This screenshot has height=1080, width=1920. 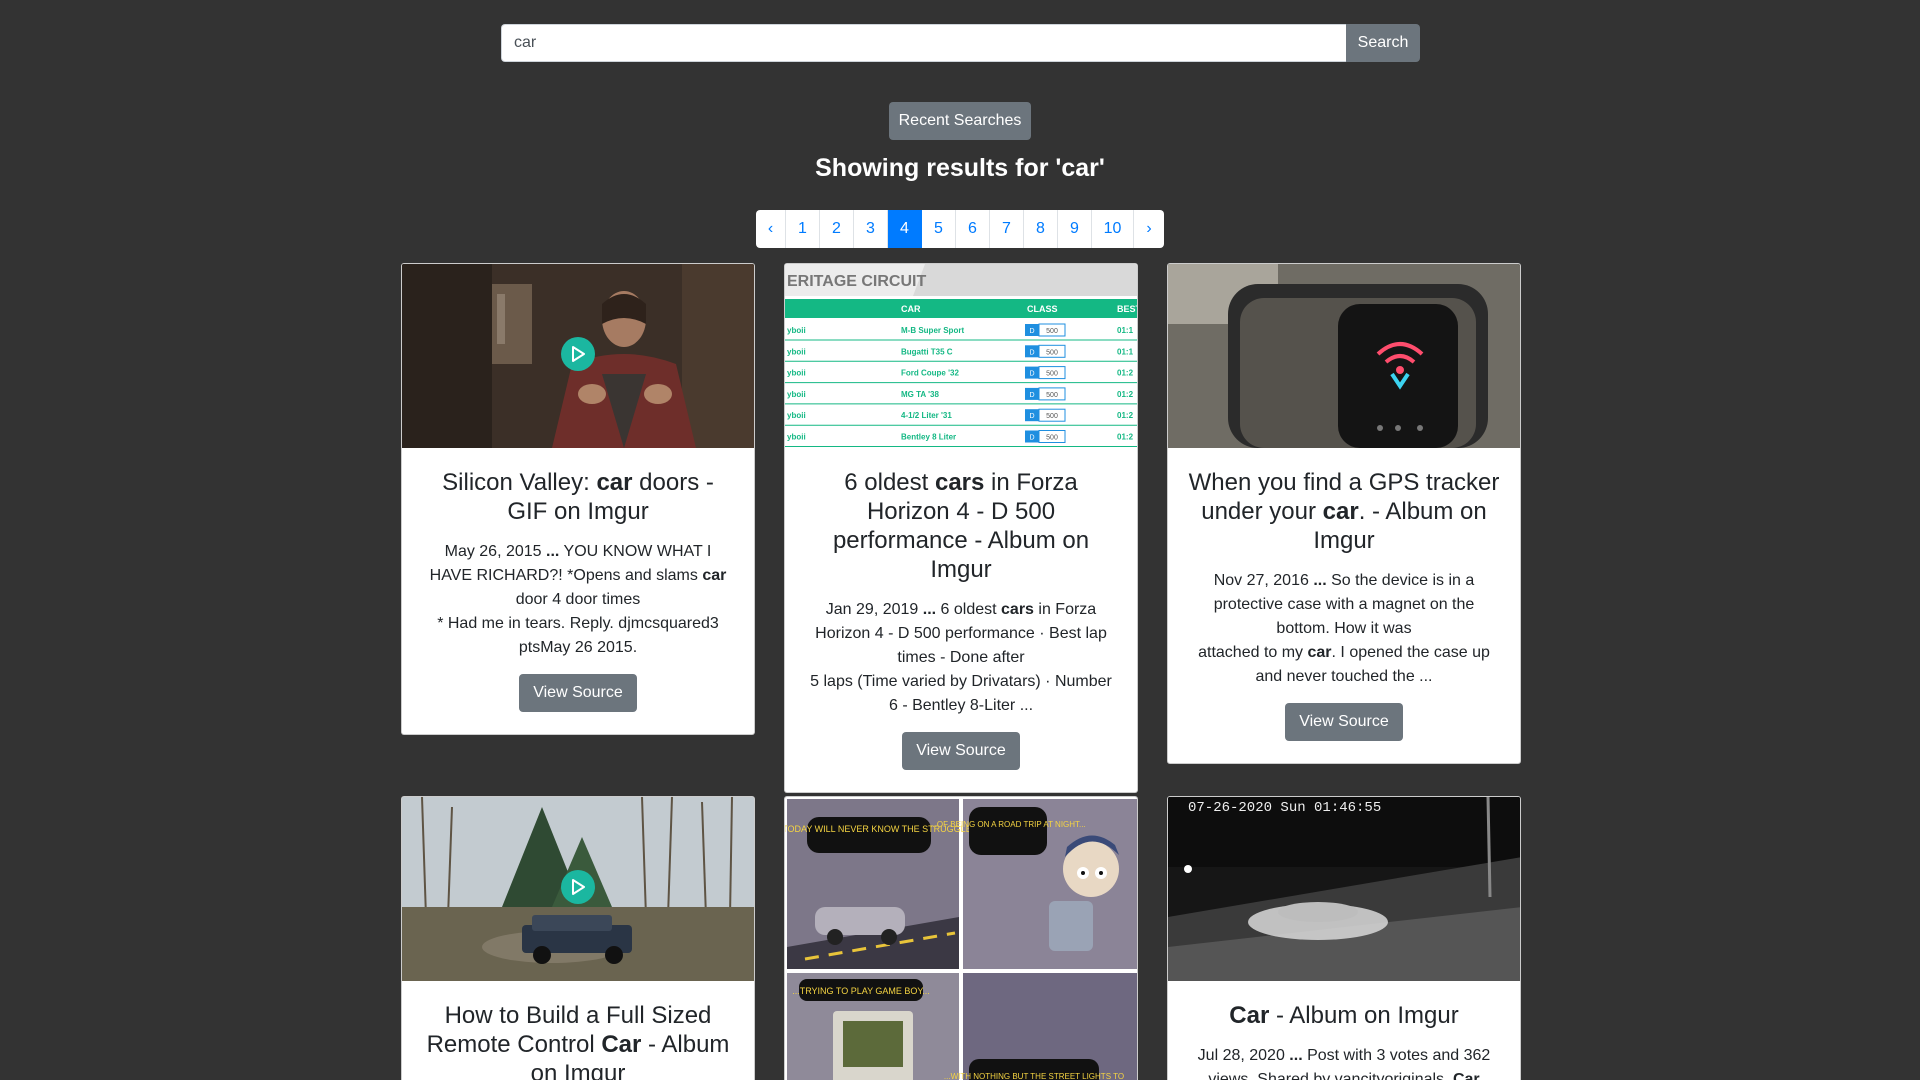 What do you see at coordinates (1127, 309) in the screenshot?
I see `table-header-best: BEST` at bounding box center [1127, 309].